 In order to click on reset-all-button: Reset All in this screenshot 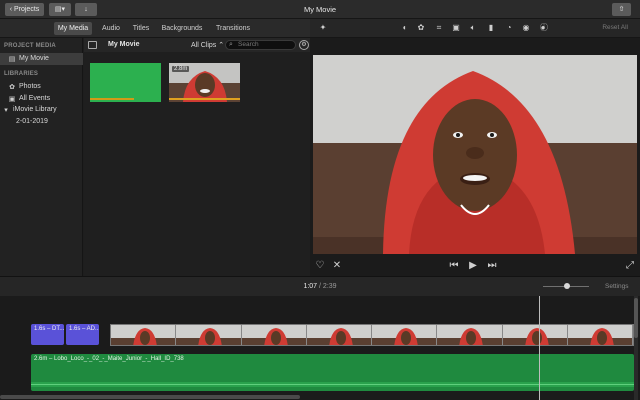, I will do `click(615, 27)`.